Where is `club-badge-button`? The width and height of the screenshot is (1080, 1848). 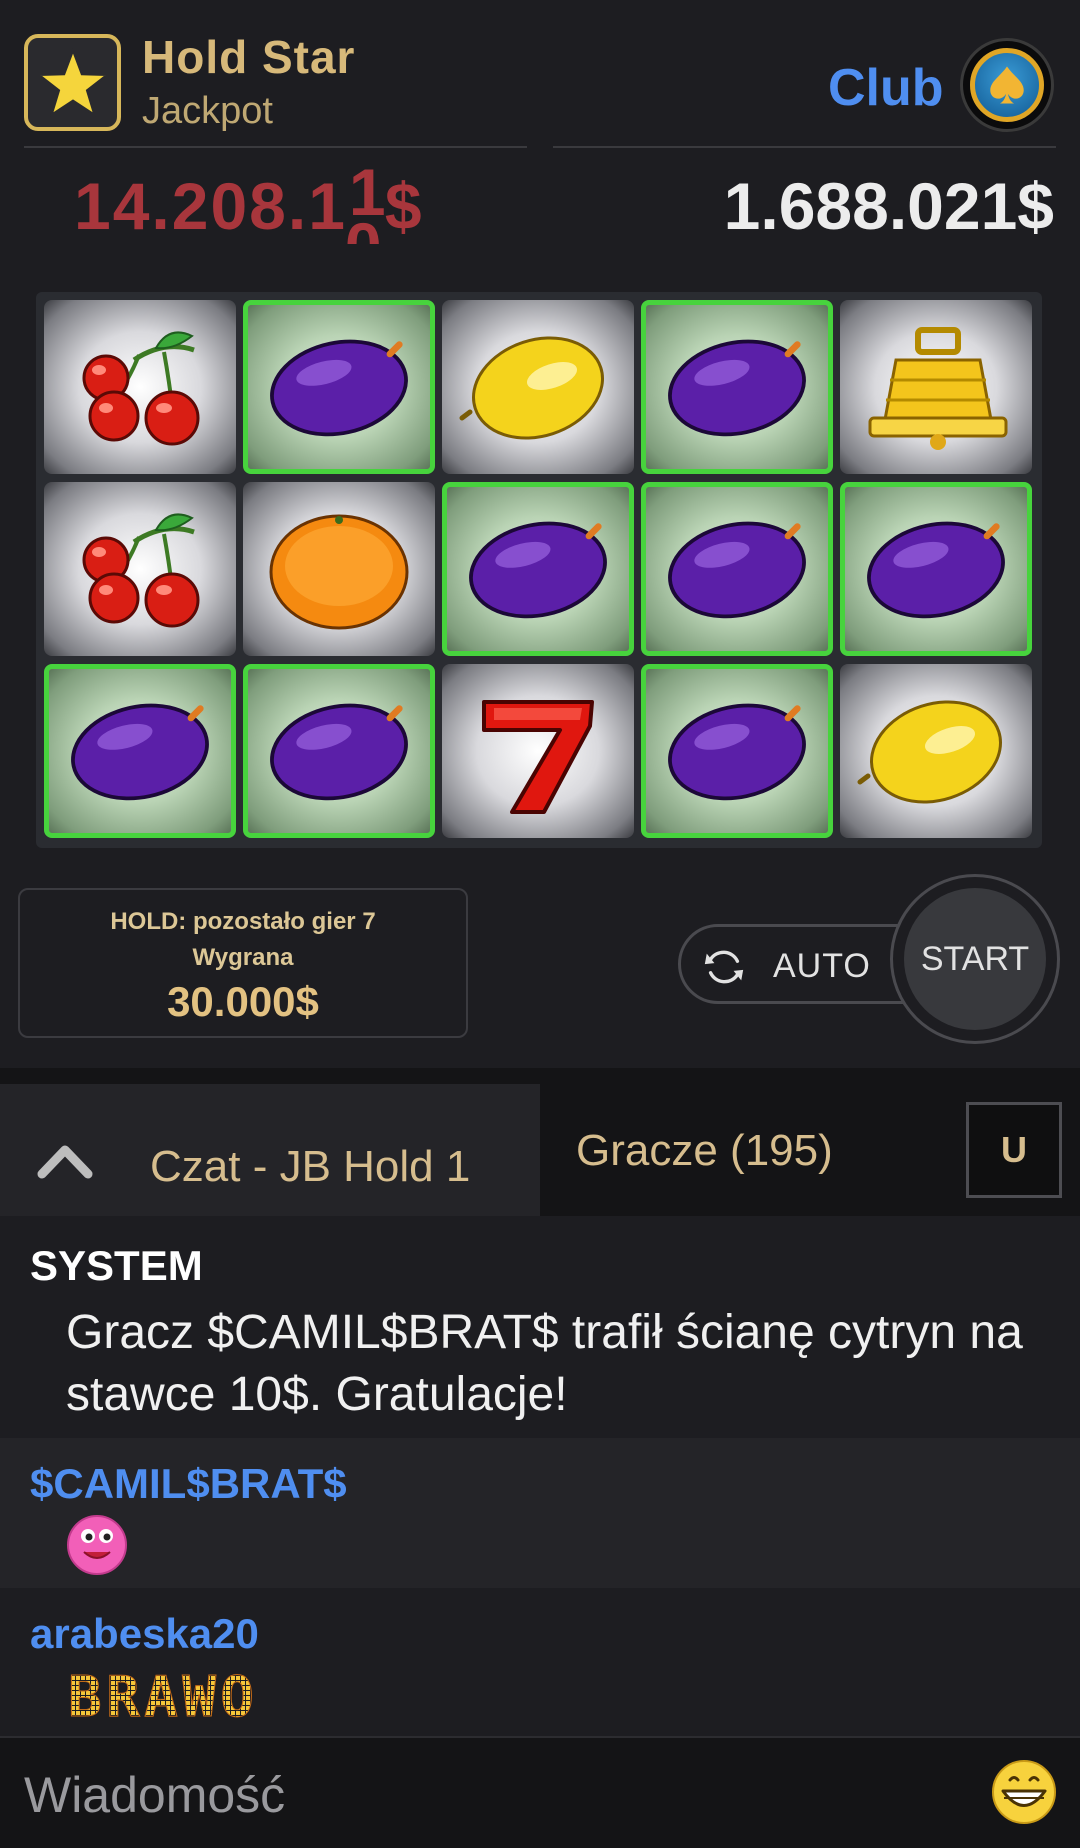 club-badge-button is located at coordinates (1007, 85).